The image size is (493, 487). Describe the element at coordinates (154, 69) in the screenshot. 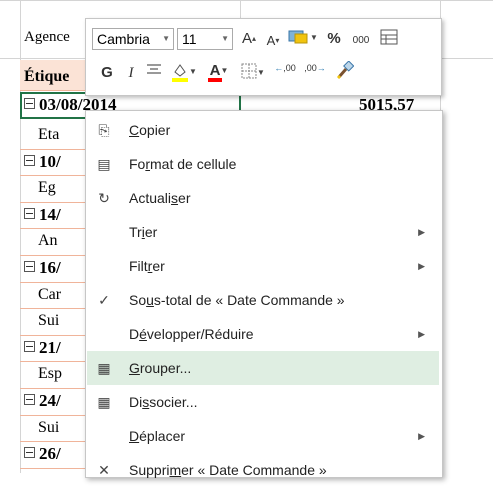

I see `align-center-icon` at that location.